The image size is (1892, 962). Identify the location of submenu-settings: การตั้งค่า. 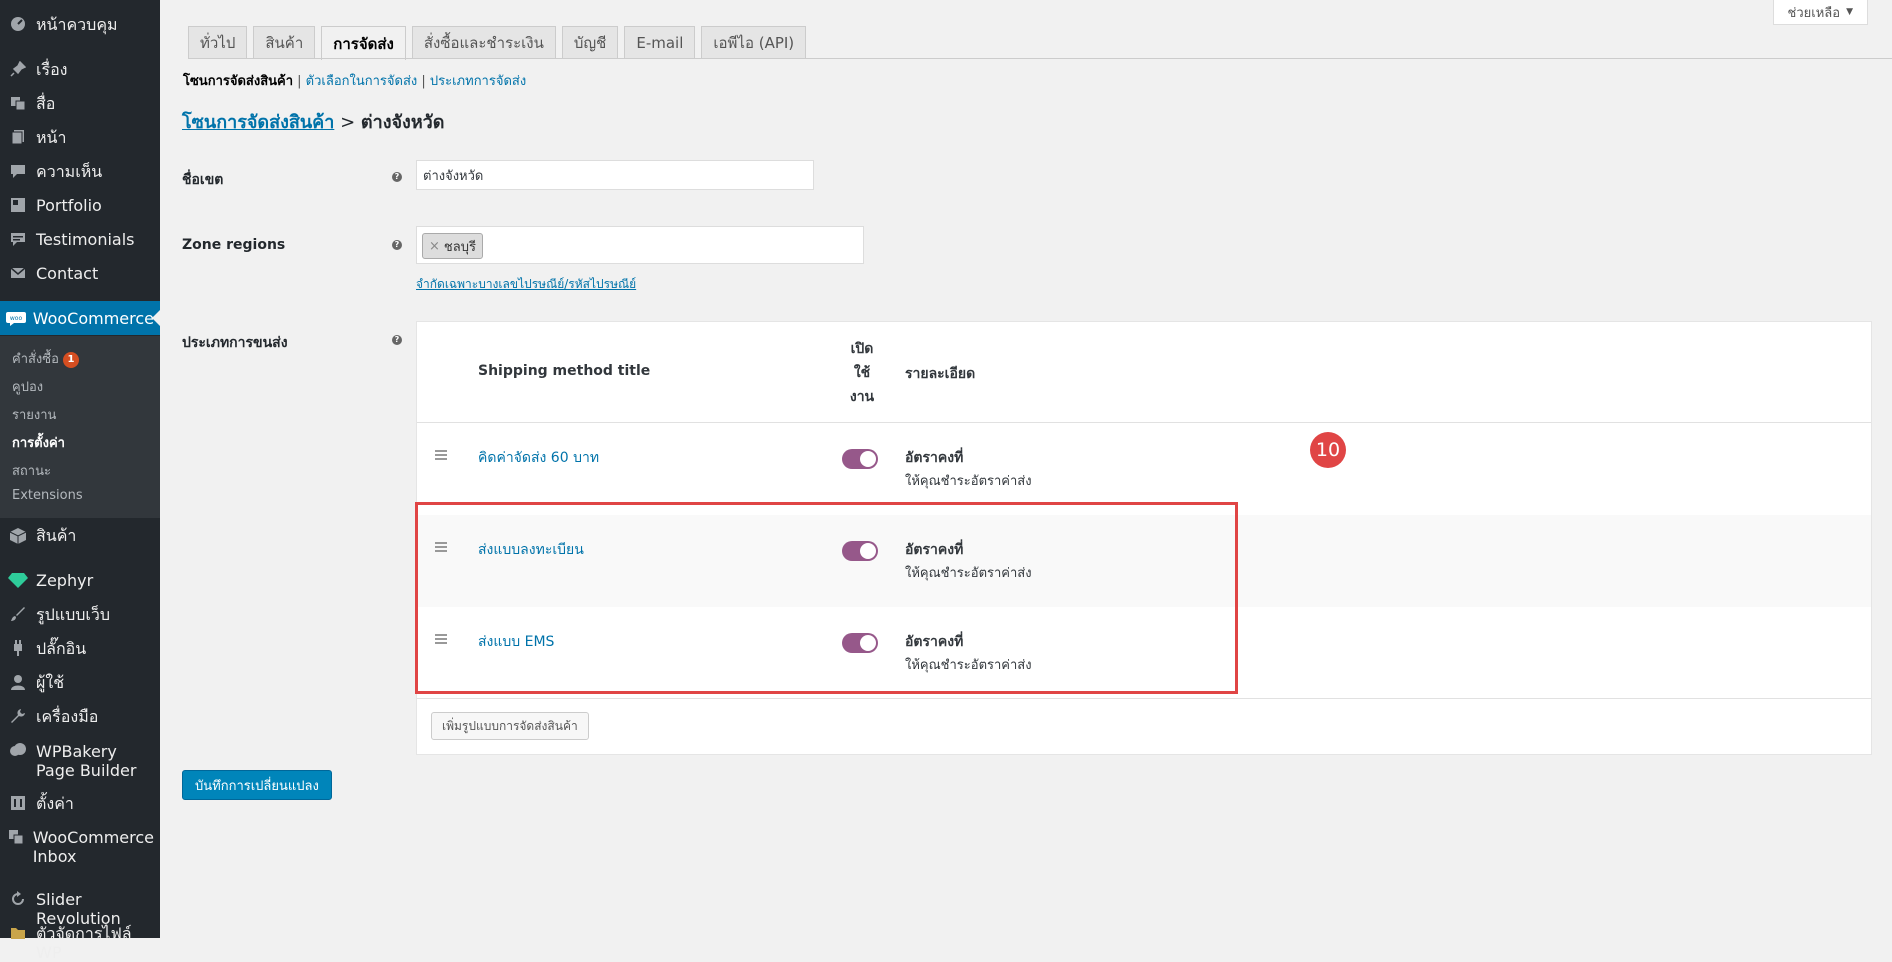
(38, 442).